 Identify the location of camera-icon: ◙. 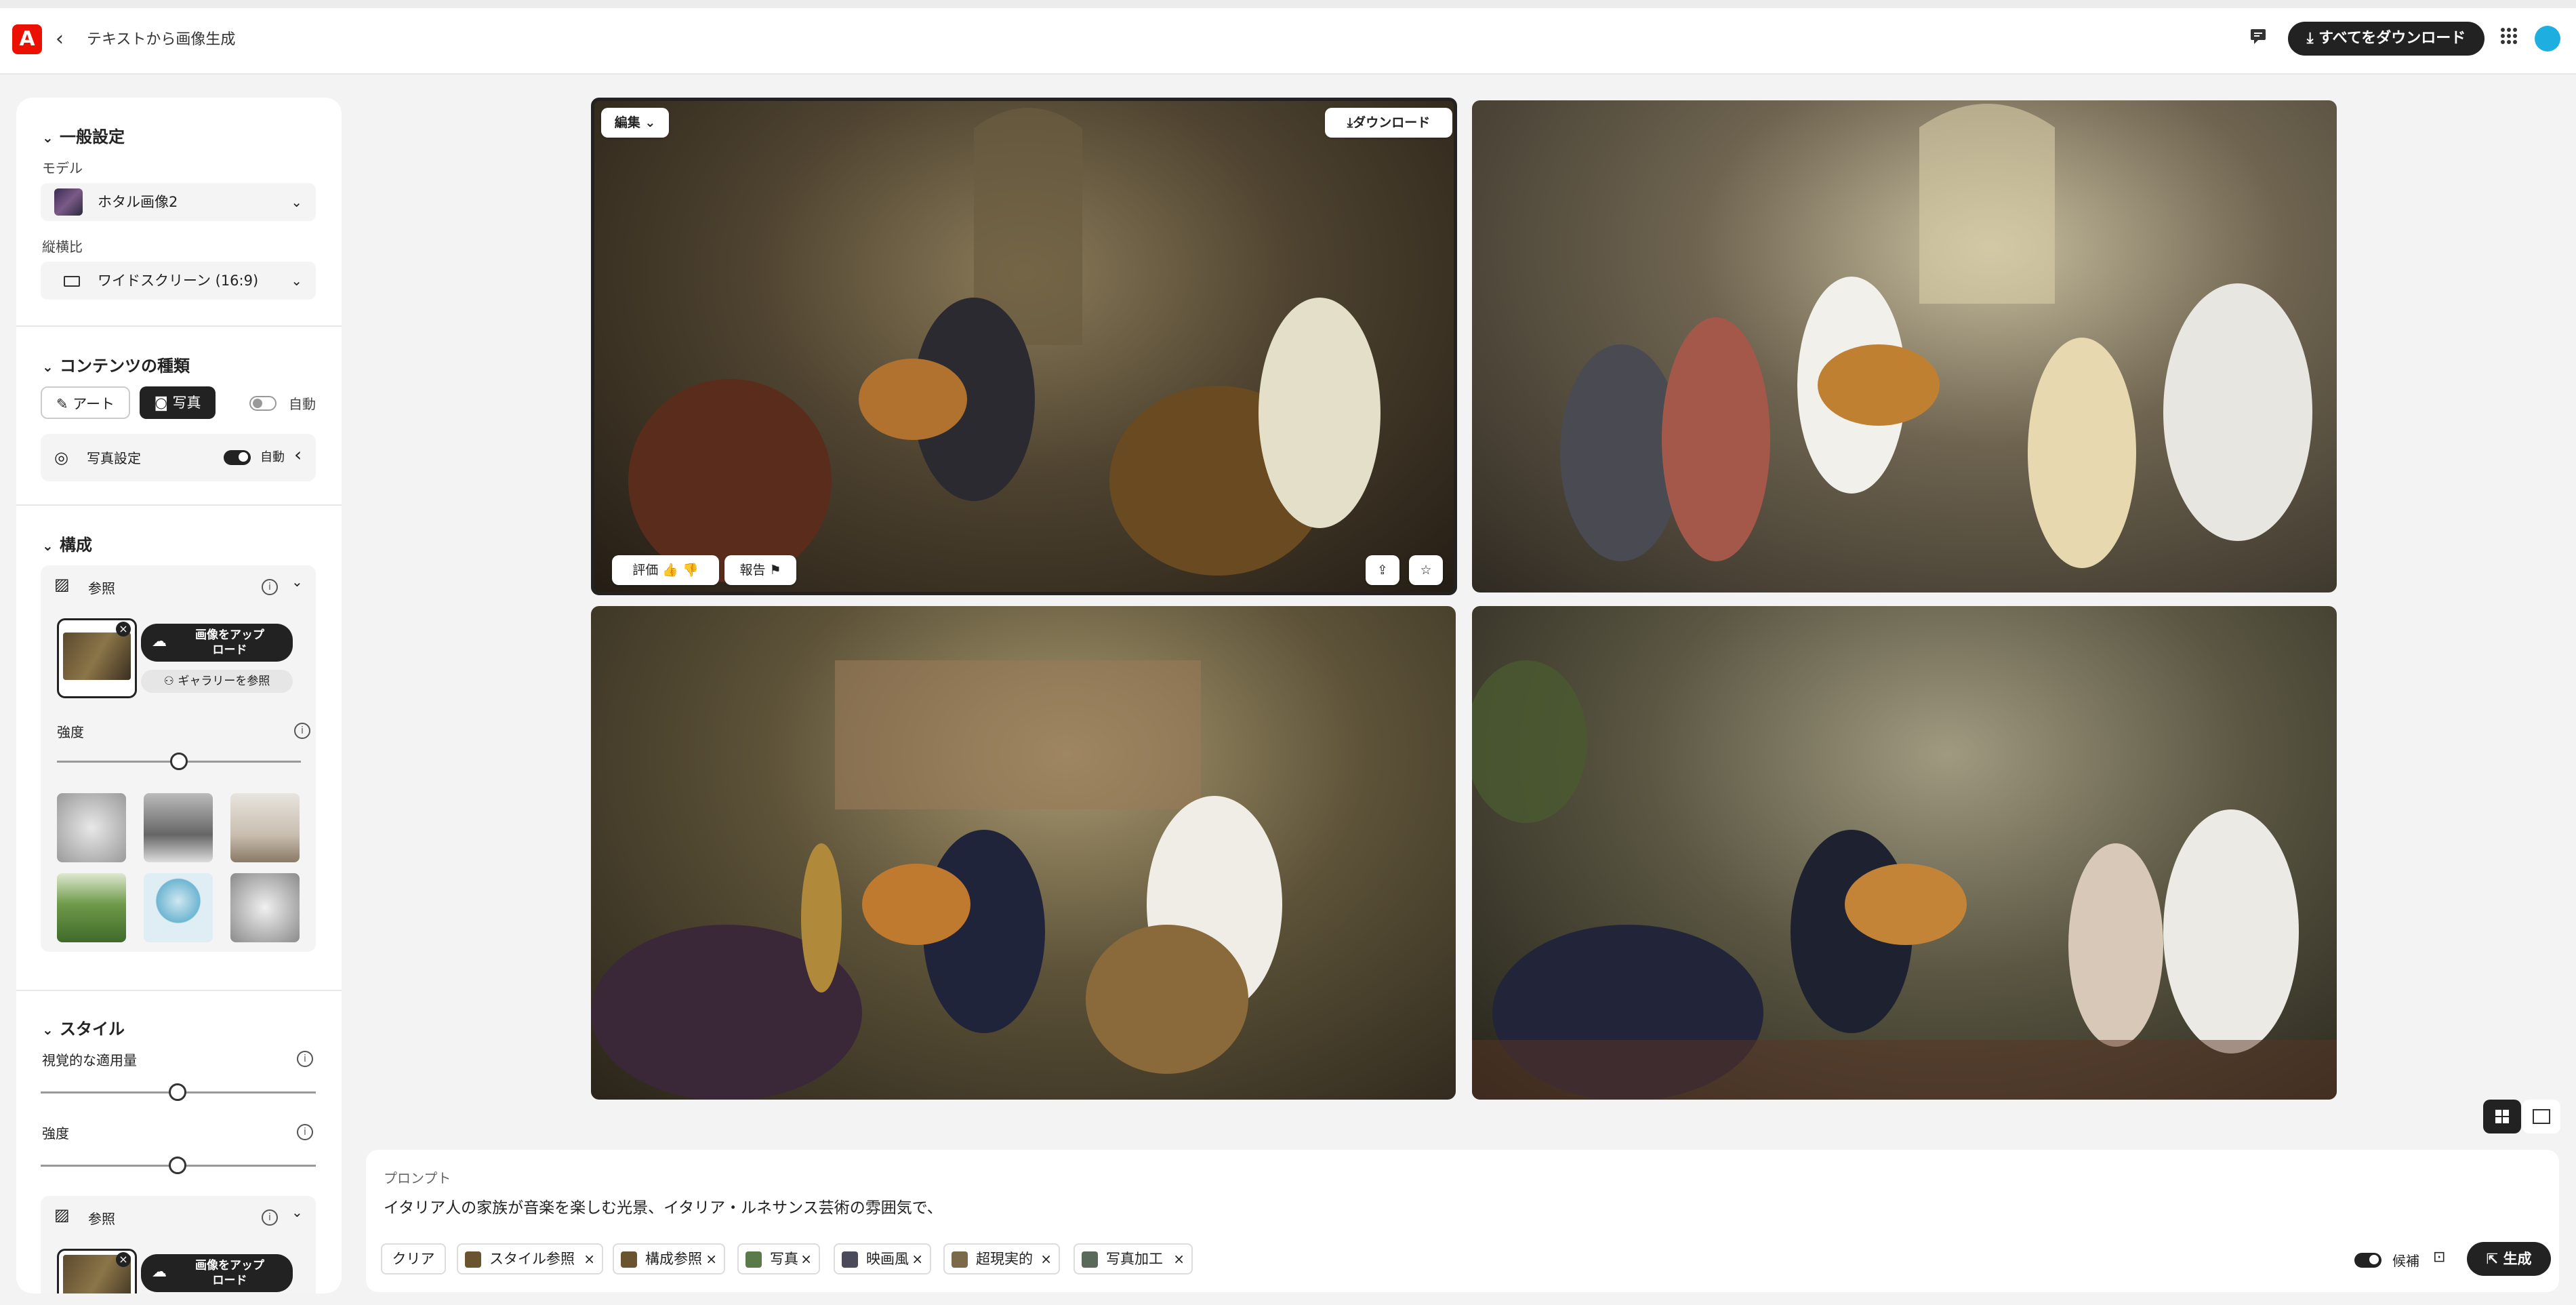
(164, 403).